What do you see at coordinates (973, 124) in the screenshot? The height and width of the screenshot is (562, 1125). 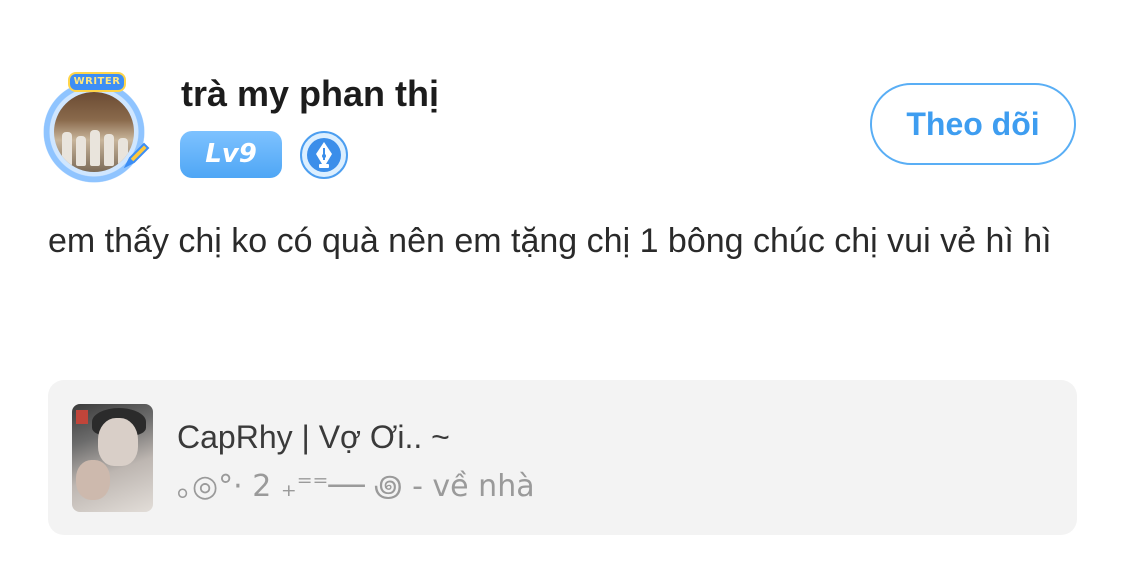 I see `follow-button: Theo dõi` at bounding box center [973, 124].